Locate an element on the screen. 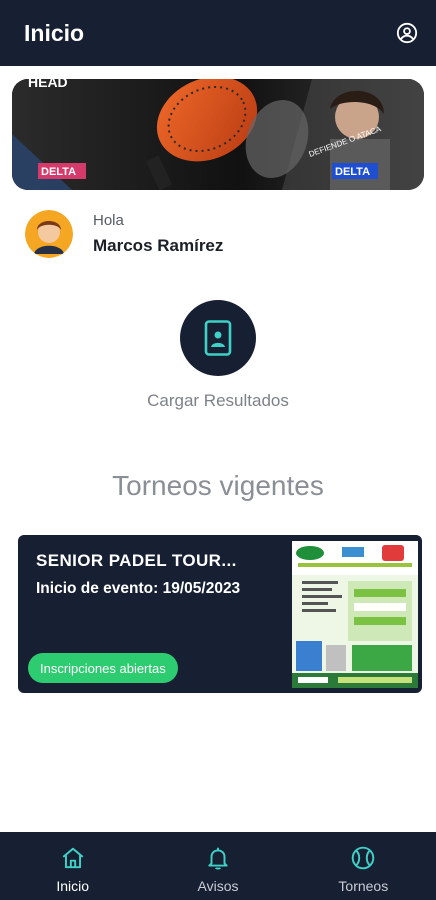 The height and width of the screenshot is (900, 436). phone-upload-icon is located at coordinates (218, 338).